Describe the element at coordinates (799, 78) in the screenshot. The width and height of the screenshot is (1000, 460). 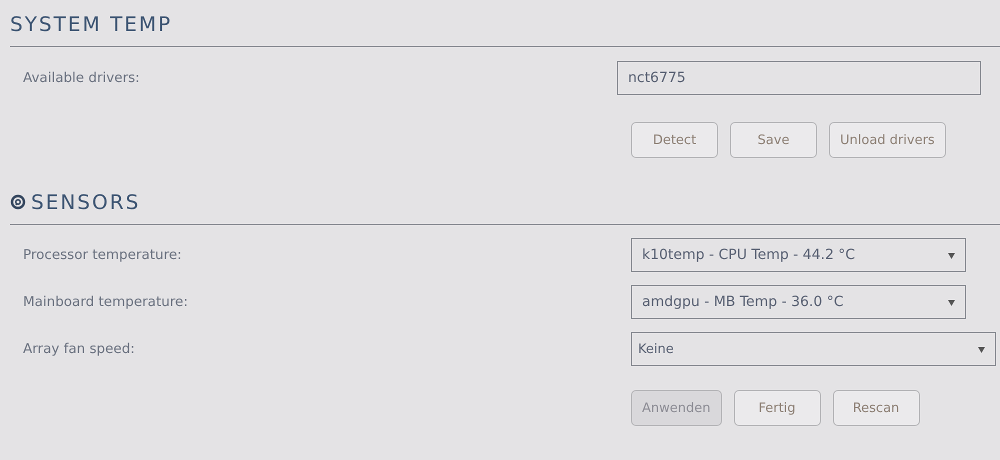
I see `input-field: nct6775` at that location.